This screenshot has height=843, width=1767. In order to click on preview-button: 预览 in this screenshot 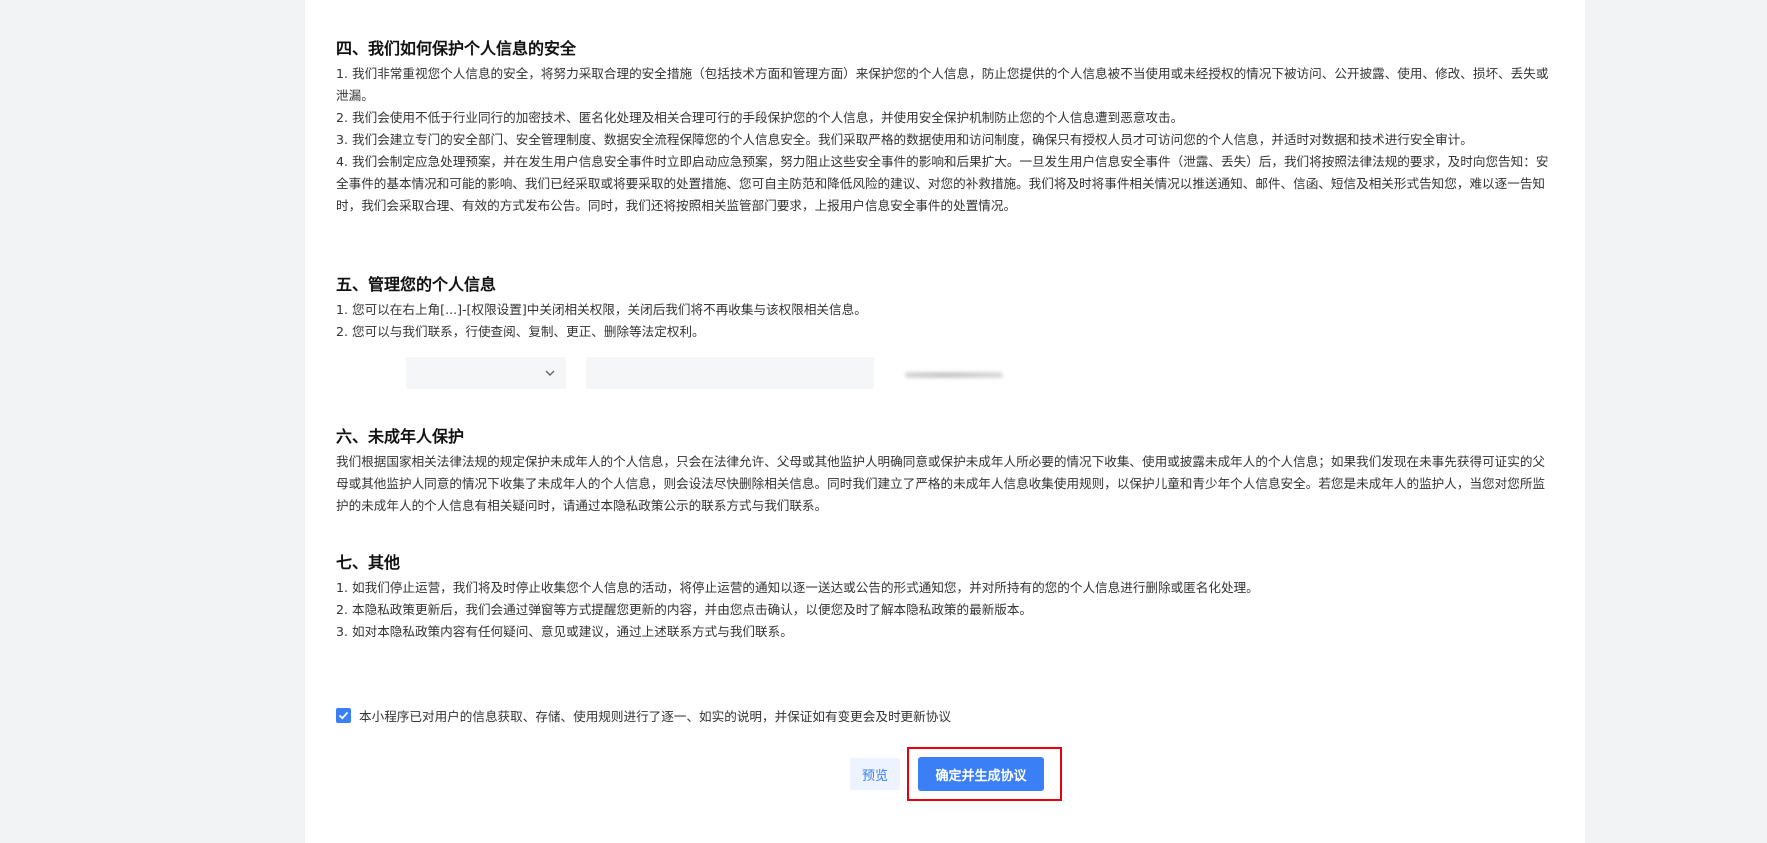, I will do `click(875, 774)`.